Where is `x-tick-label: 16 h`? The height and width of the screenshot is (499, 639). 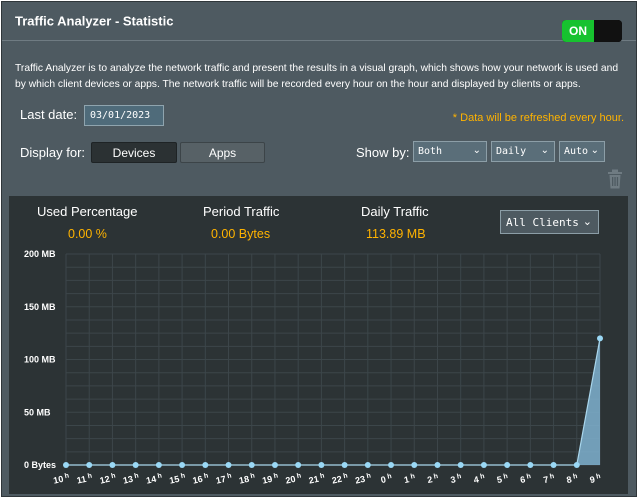
x-tick-label: 16 h is located at coordinates (201, 478).